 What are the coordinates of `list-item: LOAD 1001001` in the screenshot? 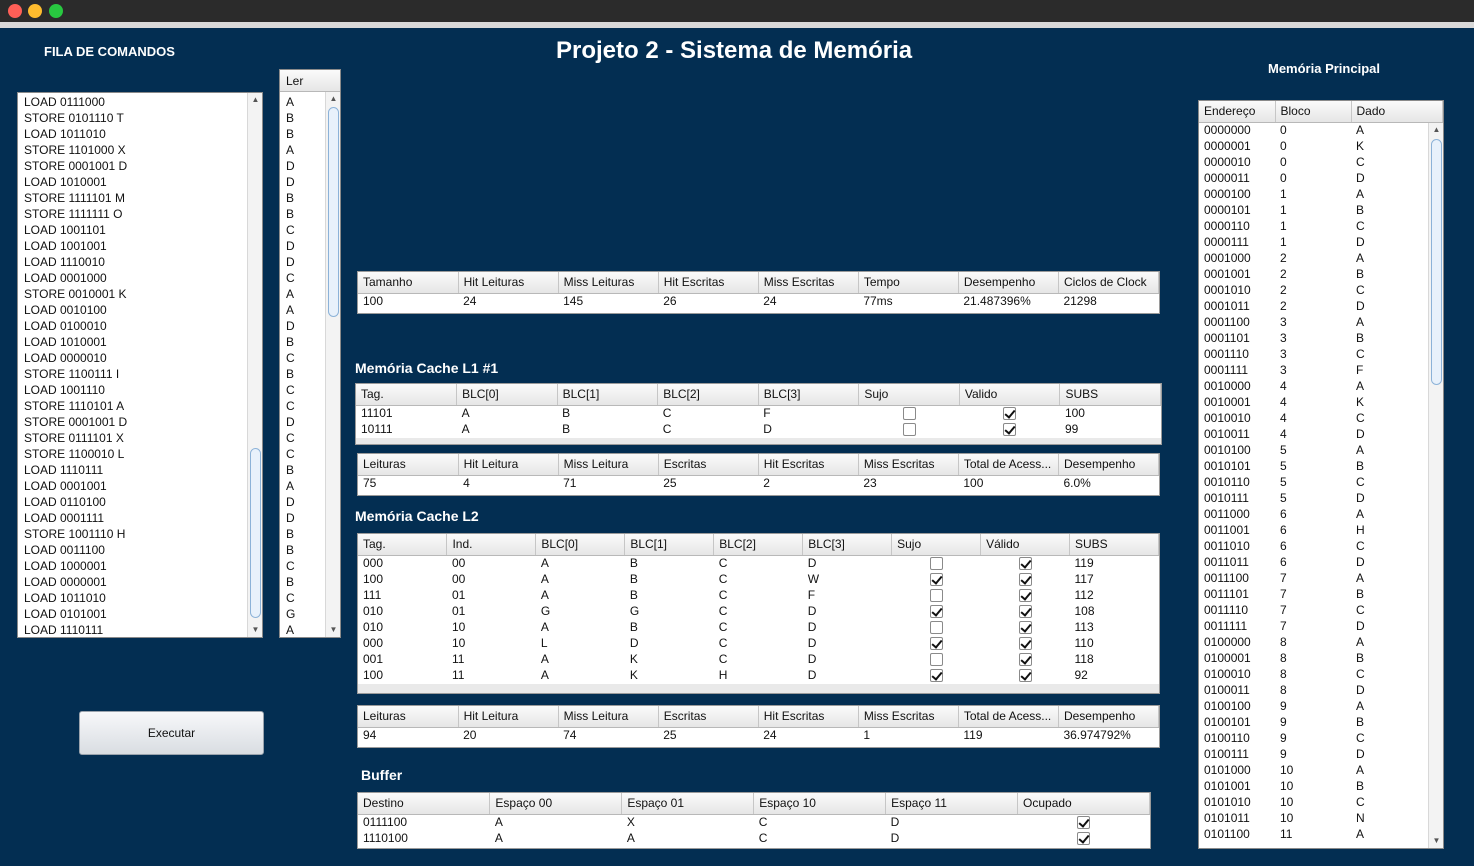 It's located at (132, 246).